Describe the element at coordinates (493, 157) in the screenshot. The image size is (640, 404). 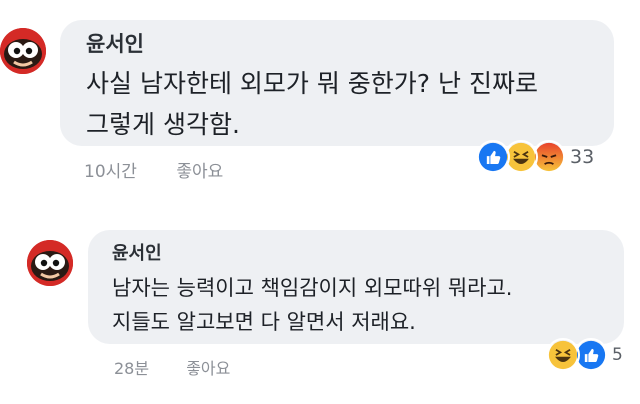
I see `like-icon` at that location.